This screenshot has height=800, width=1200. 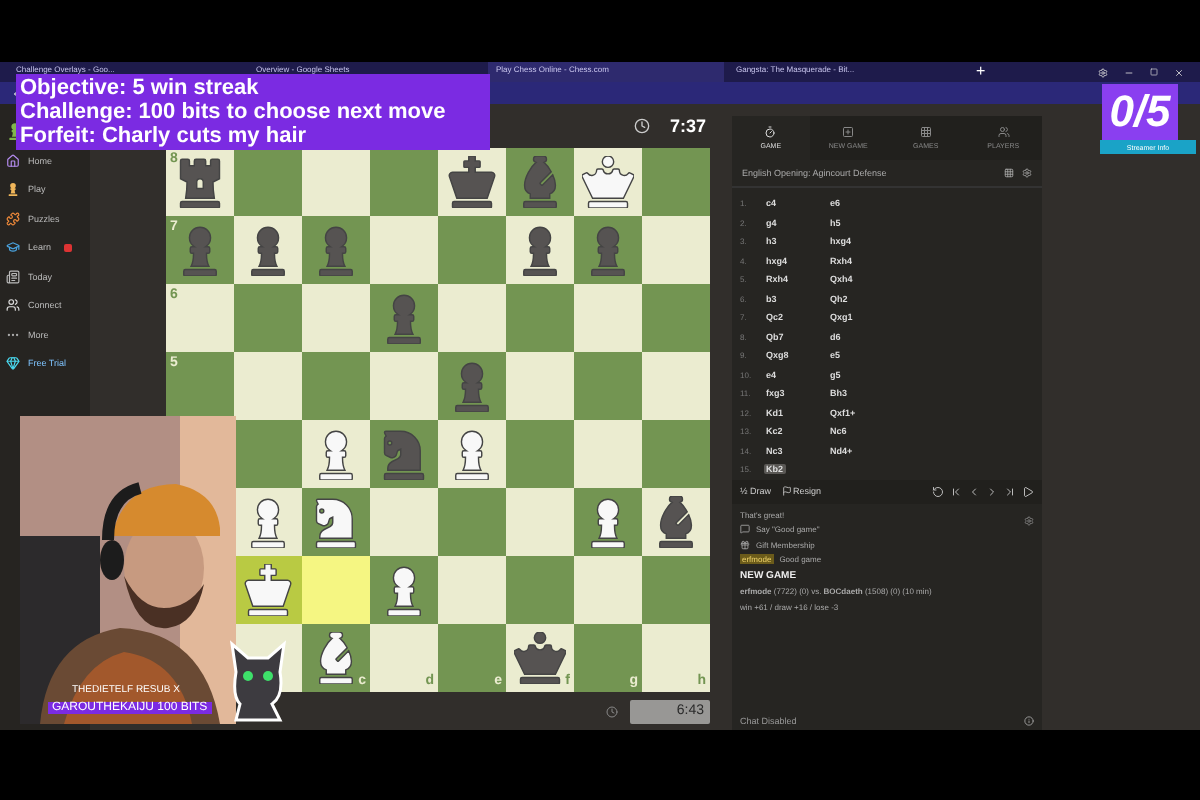 What do you see at coordinates (981, 72) in the screenshot?
I see `new-tab-button: +` at bounding box center [981, 72].